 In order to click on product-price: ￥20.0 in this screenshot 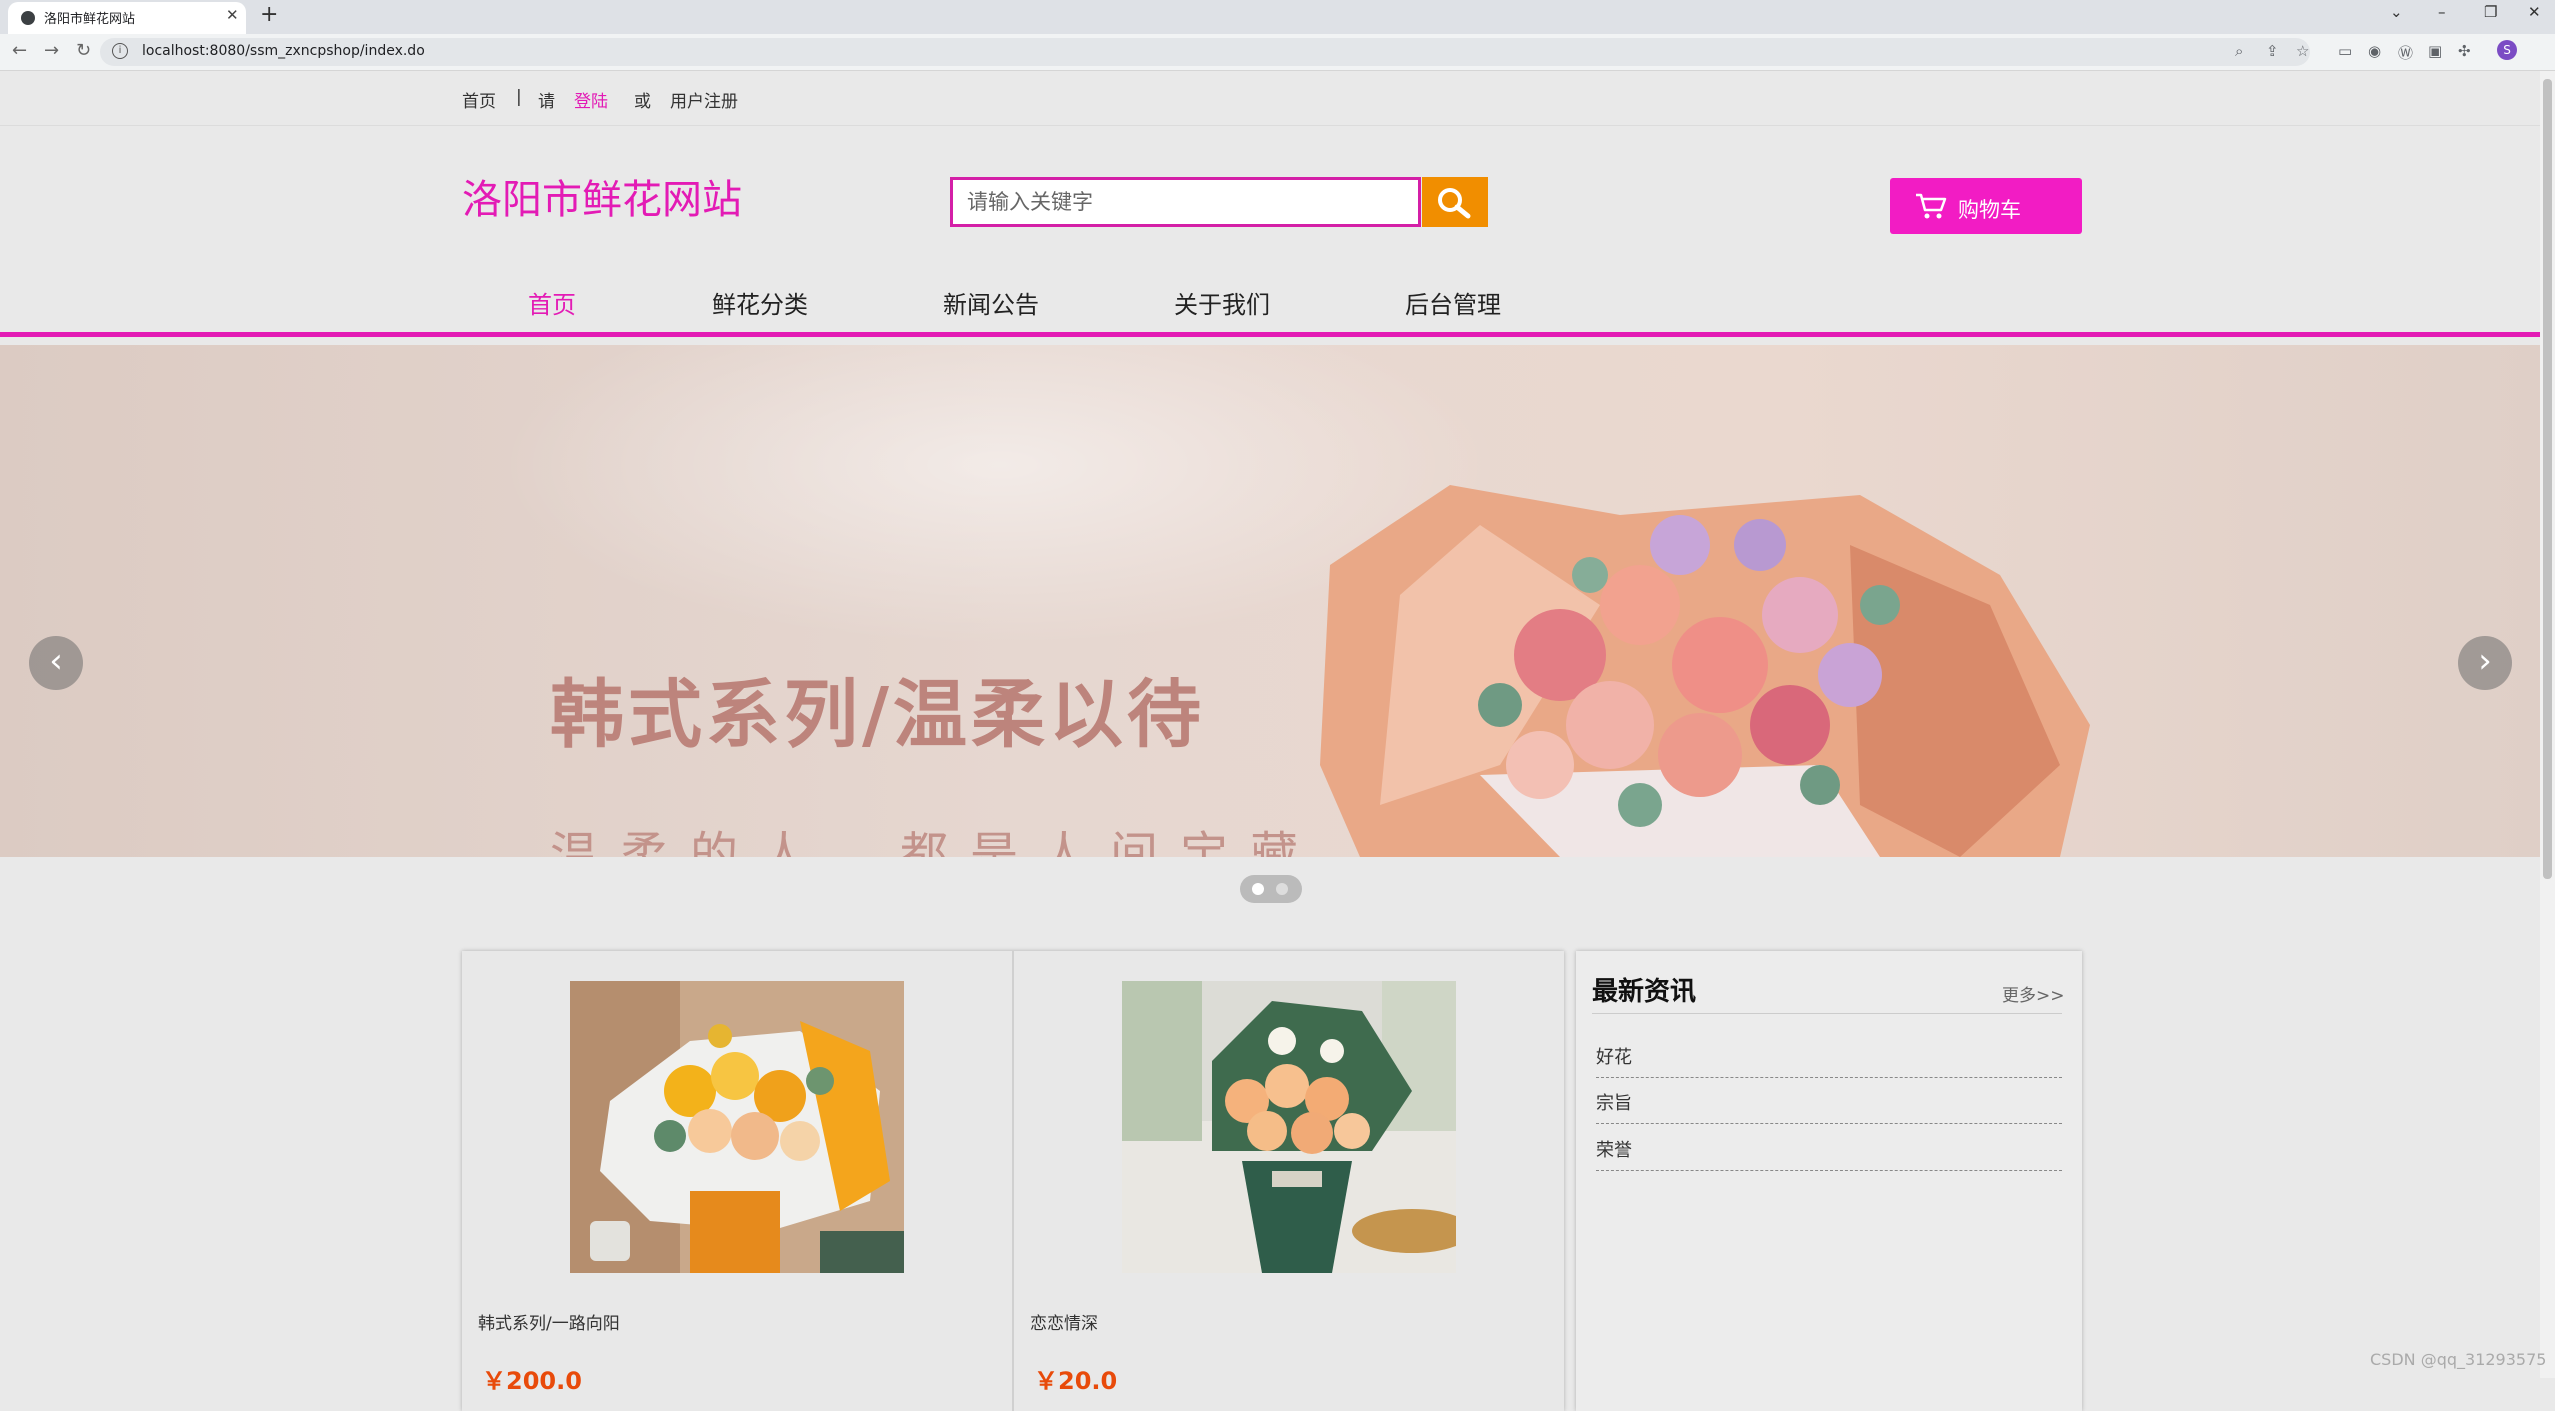, I will do `click(1076, 1381)`.